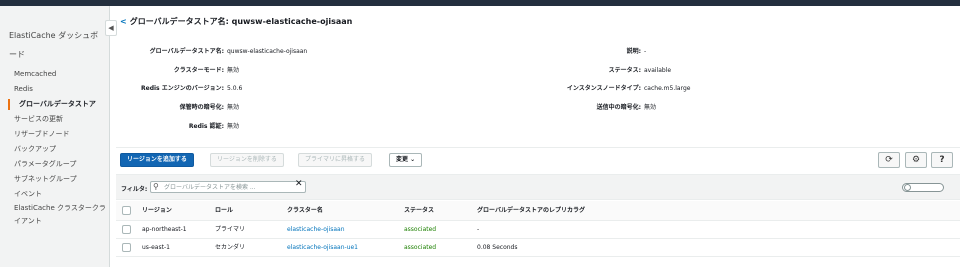  What do you see at coordinates (618, 107) in the screenshot?
I see `detail-label: 送信中の暗号化:` at bounding box center [618, 107].